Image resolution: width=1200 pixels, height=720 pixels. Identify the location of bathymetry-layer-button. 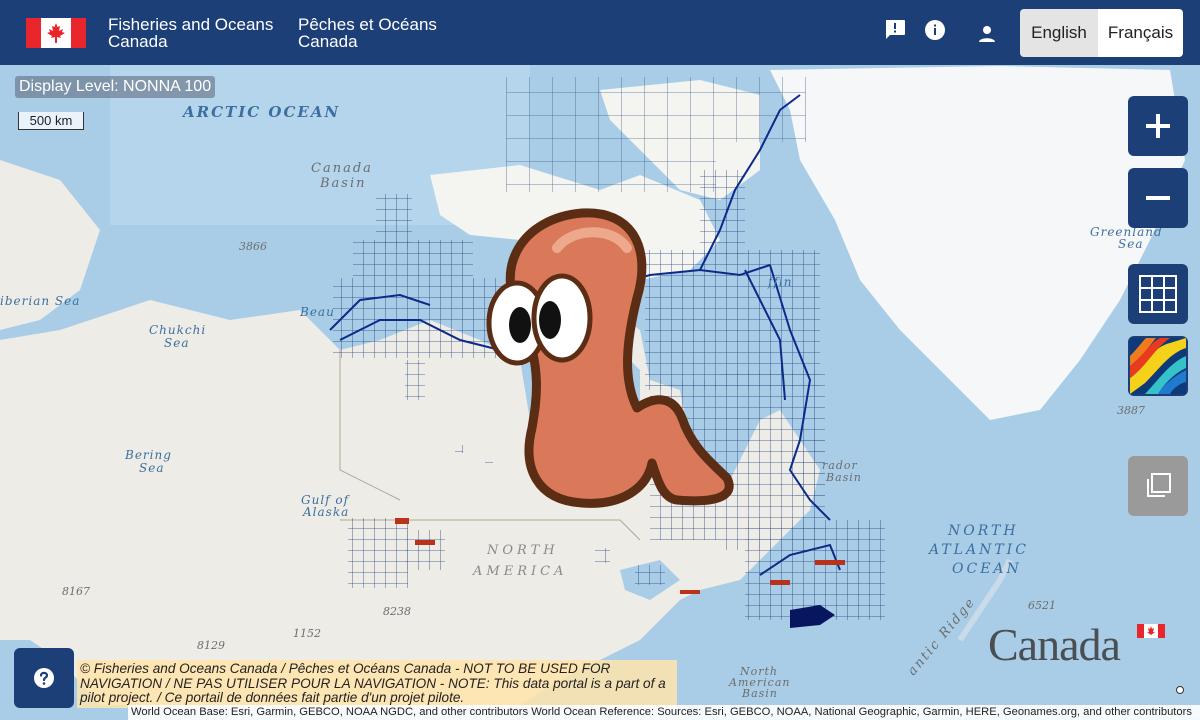
(1158, 366).